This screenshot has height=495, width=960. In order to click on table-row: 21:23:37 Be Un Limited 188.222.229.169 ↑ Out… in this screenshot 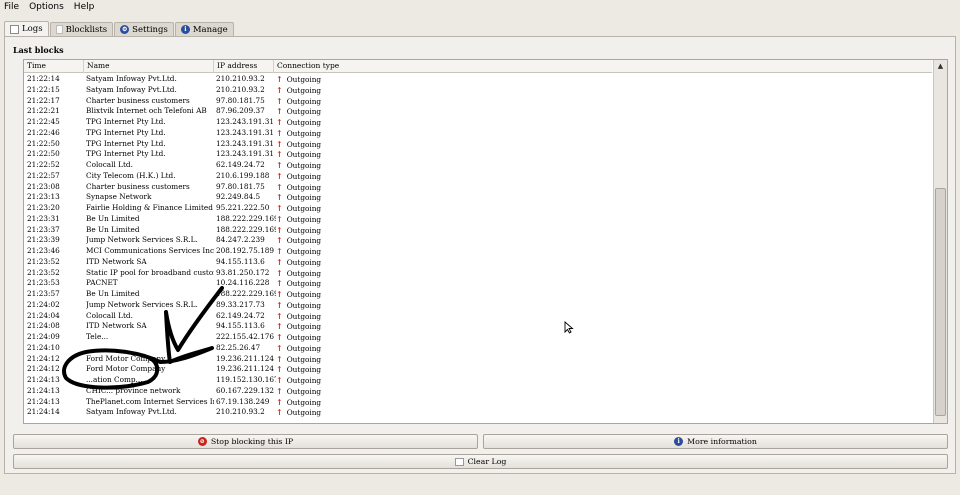, I will do `click(478, 230)`.